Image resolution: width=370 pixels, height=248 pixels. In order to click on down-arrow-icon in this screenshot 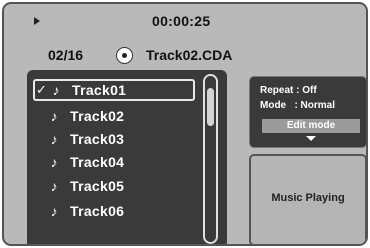, I will do `click(311, 138)`.